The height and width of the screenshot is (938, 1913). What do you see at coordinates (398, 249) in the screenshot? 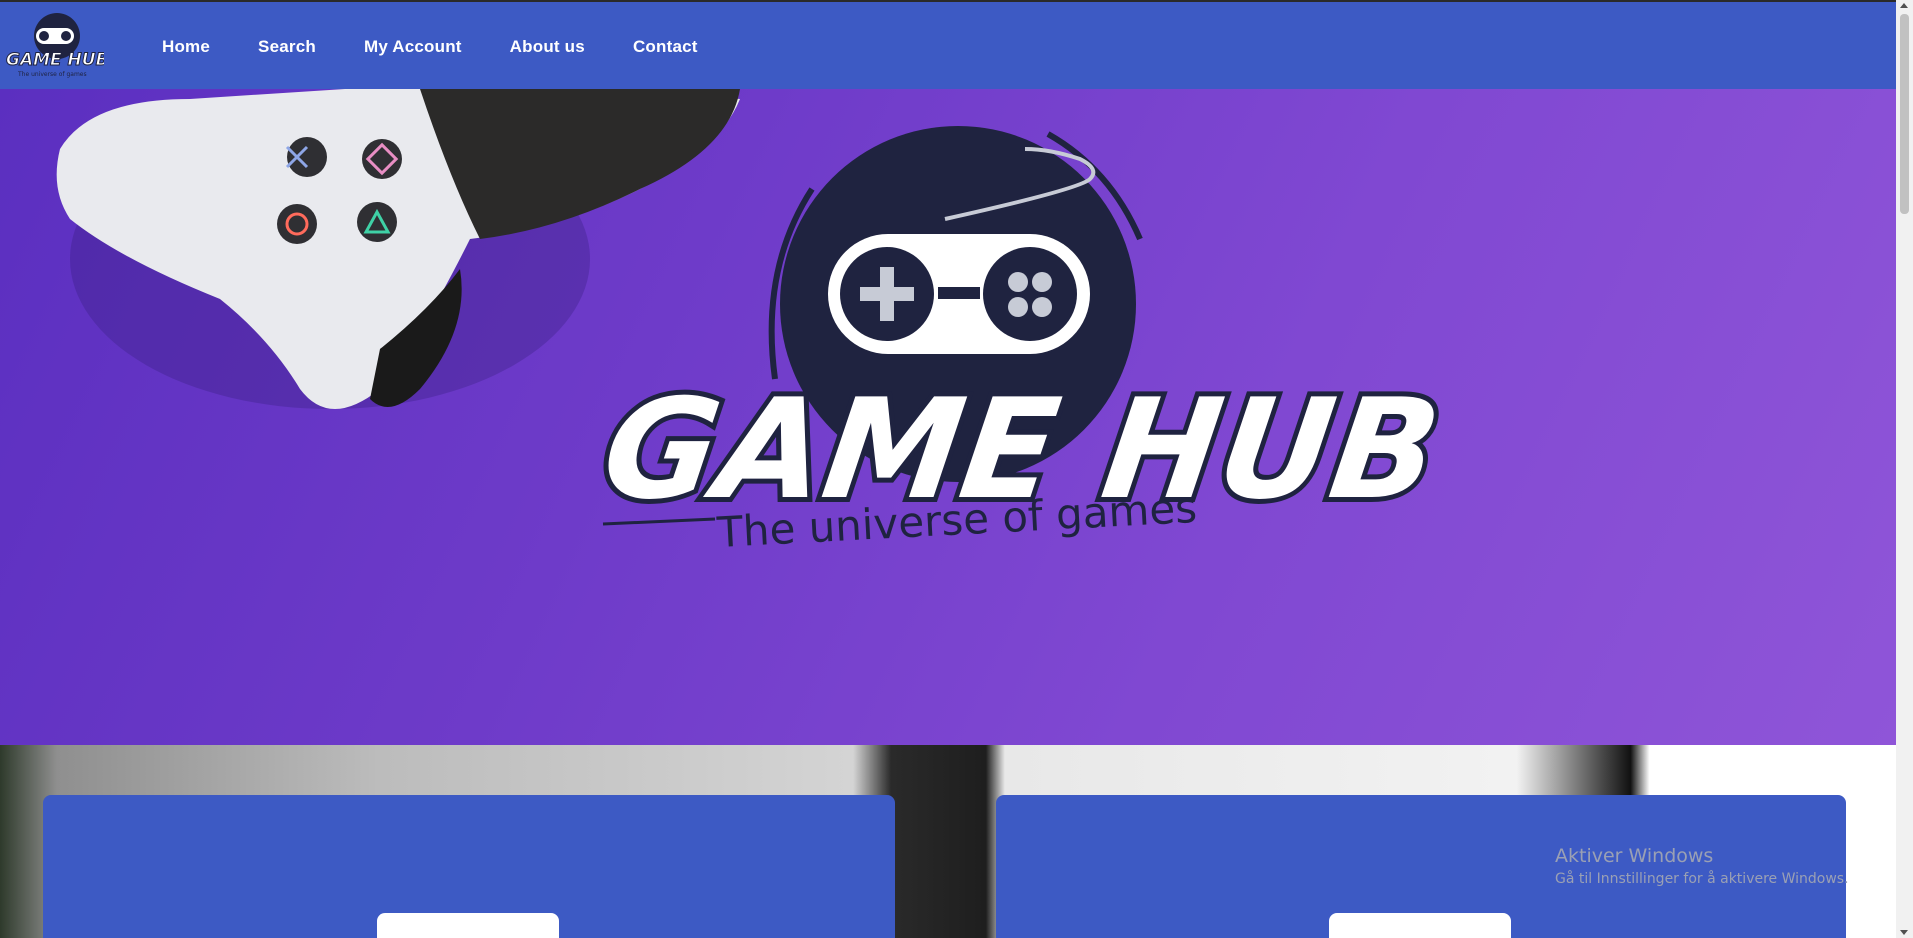
I see `gamepad-icon` at bounding box center [398, 249].